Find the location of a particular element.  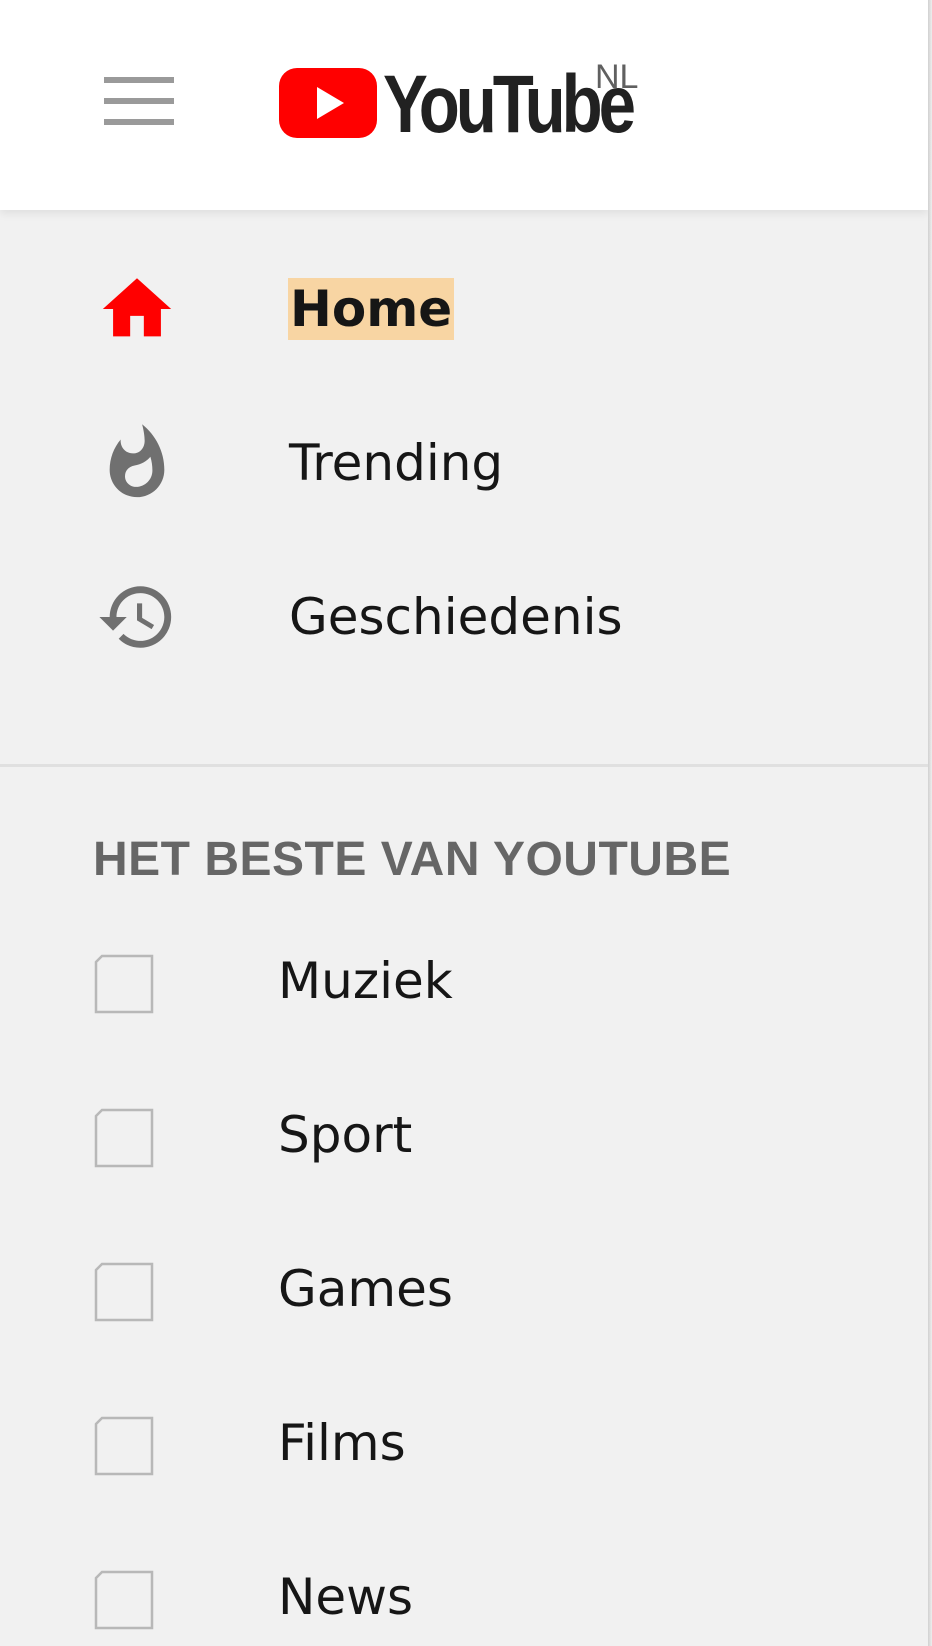

nav-item-home: Home is located at coordinates (464, 309).